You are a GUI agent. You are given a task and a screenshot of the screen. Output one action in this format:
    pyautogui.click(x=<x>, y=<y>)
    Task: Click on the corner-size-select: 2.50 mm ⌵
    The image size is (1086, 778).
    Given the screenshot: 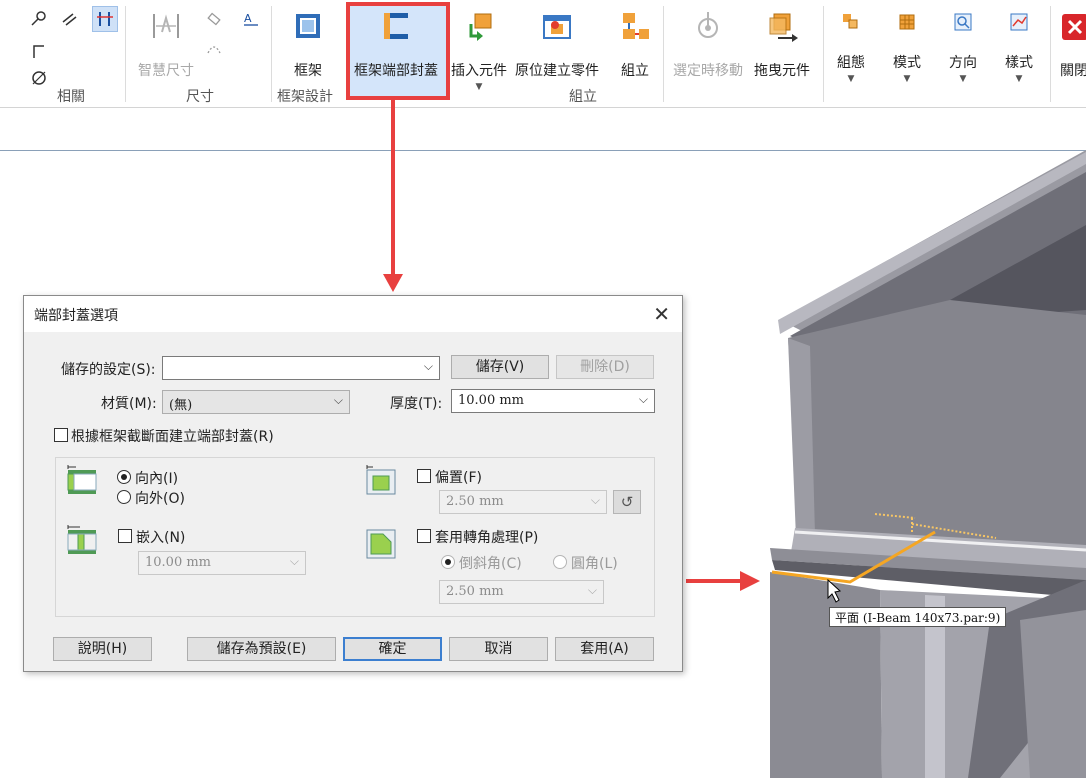 What is the action you would take?
    pyautogui.click(x=521, y=592)
    